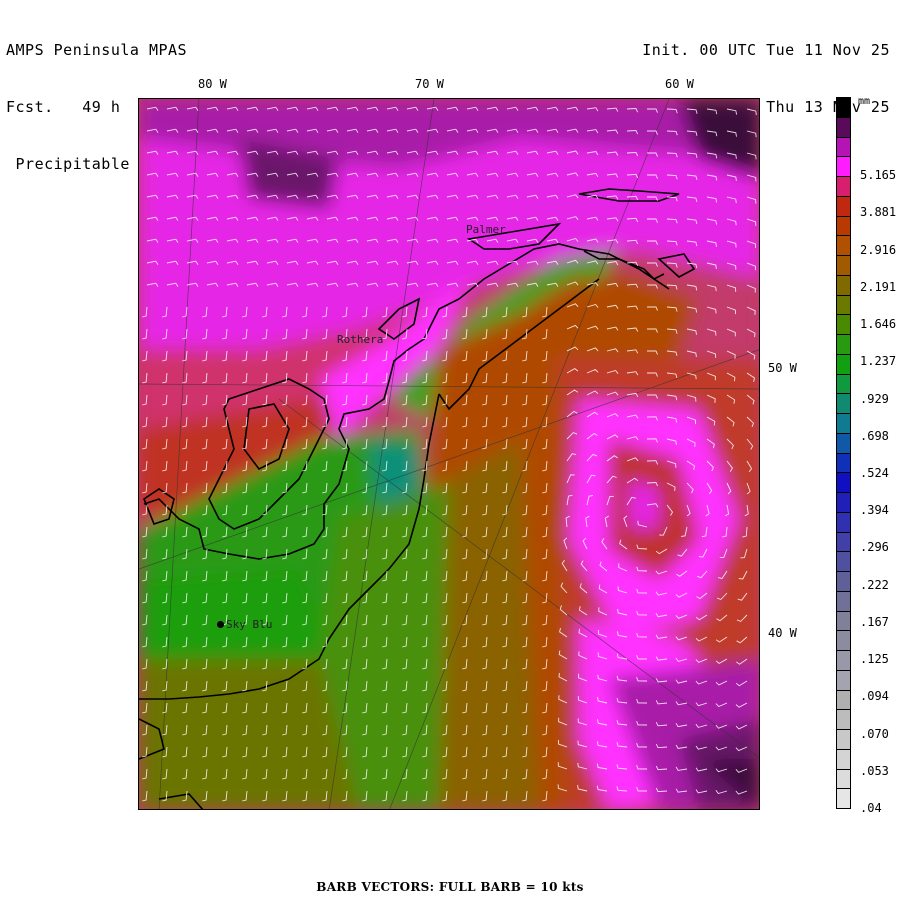  I want to click on colorbar-label: .04, so click(871, 808).